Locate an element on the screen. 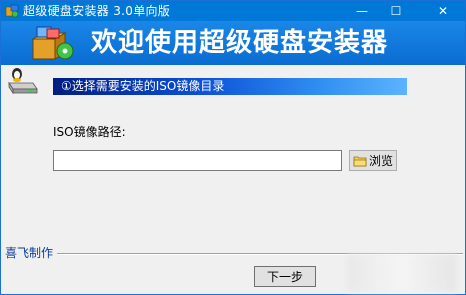 Image resolution: width=466 pixels, height=295 pixels. browse-button: 浏览 is located at coordinates (373, 160).